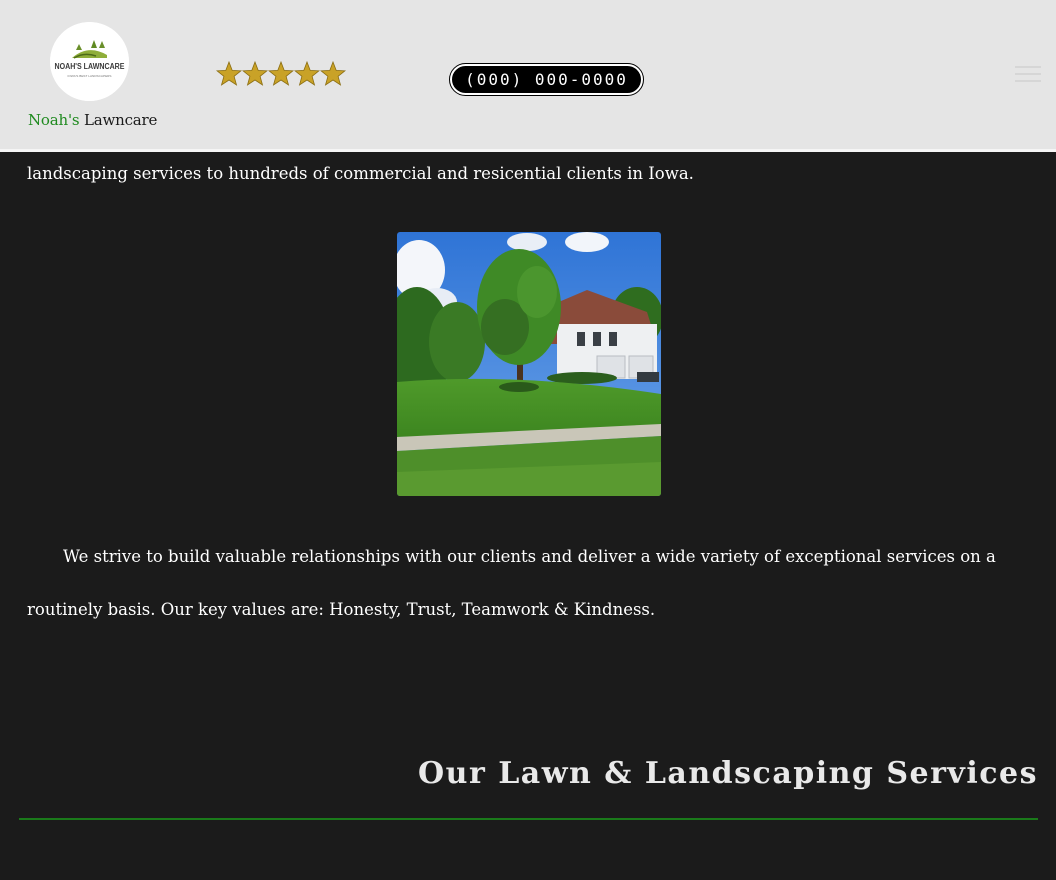 This screenshot has height=880, width=1056. Describe the element at coordinates (90, 76) in the screenshot. I see `logo-tagline: IOWA'S BEST LANDSCAPERS` at that location.